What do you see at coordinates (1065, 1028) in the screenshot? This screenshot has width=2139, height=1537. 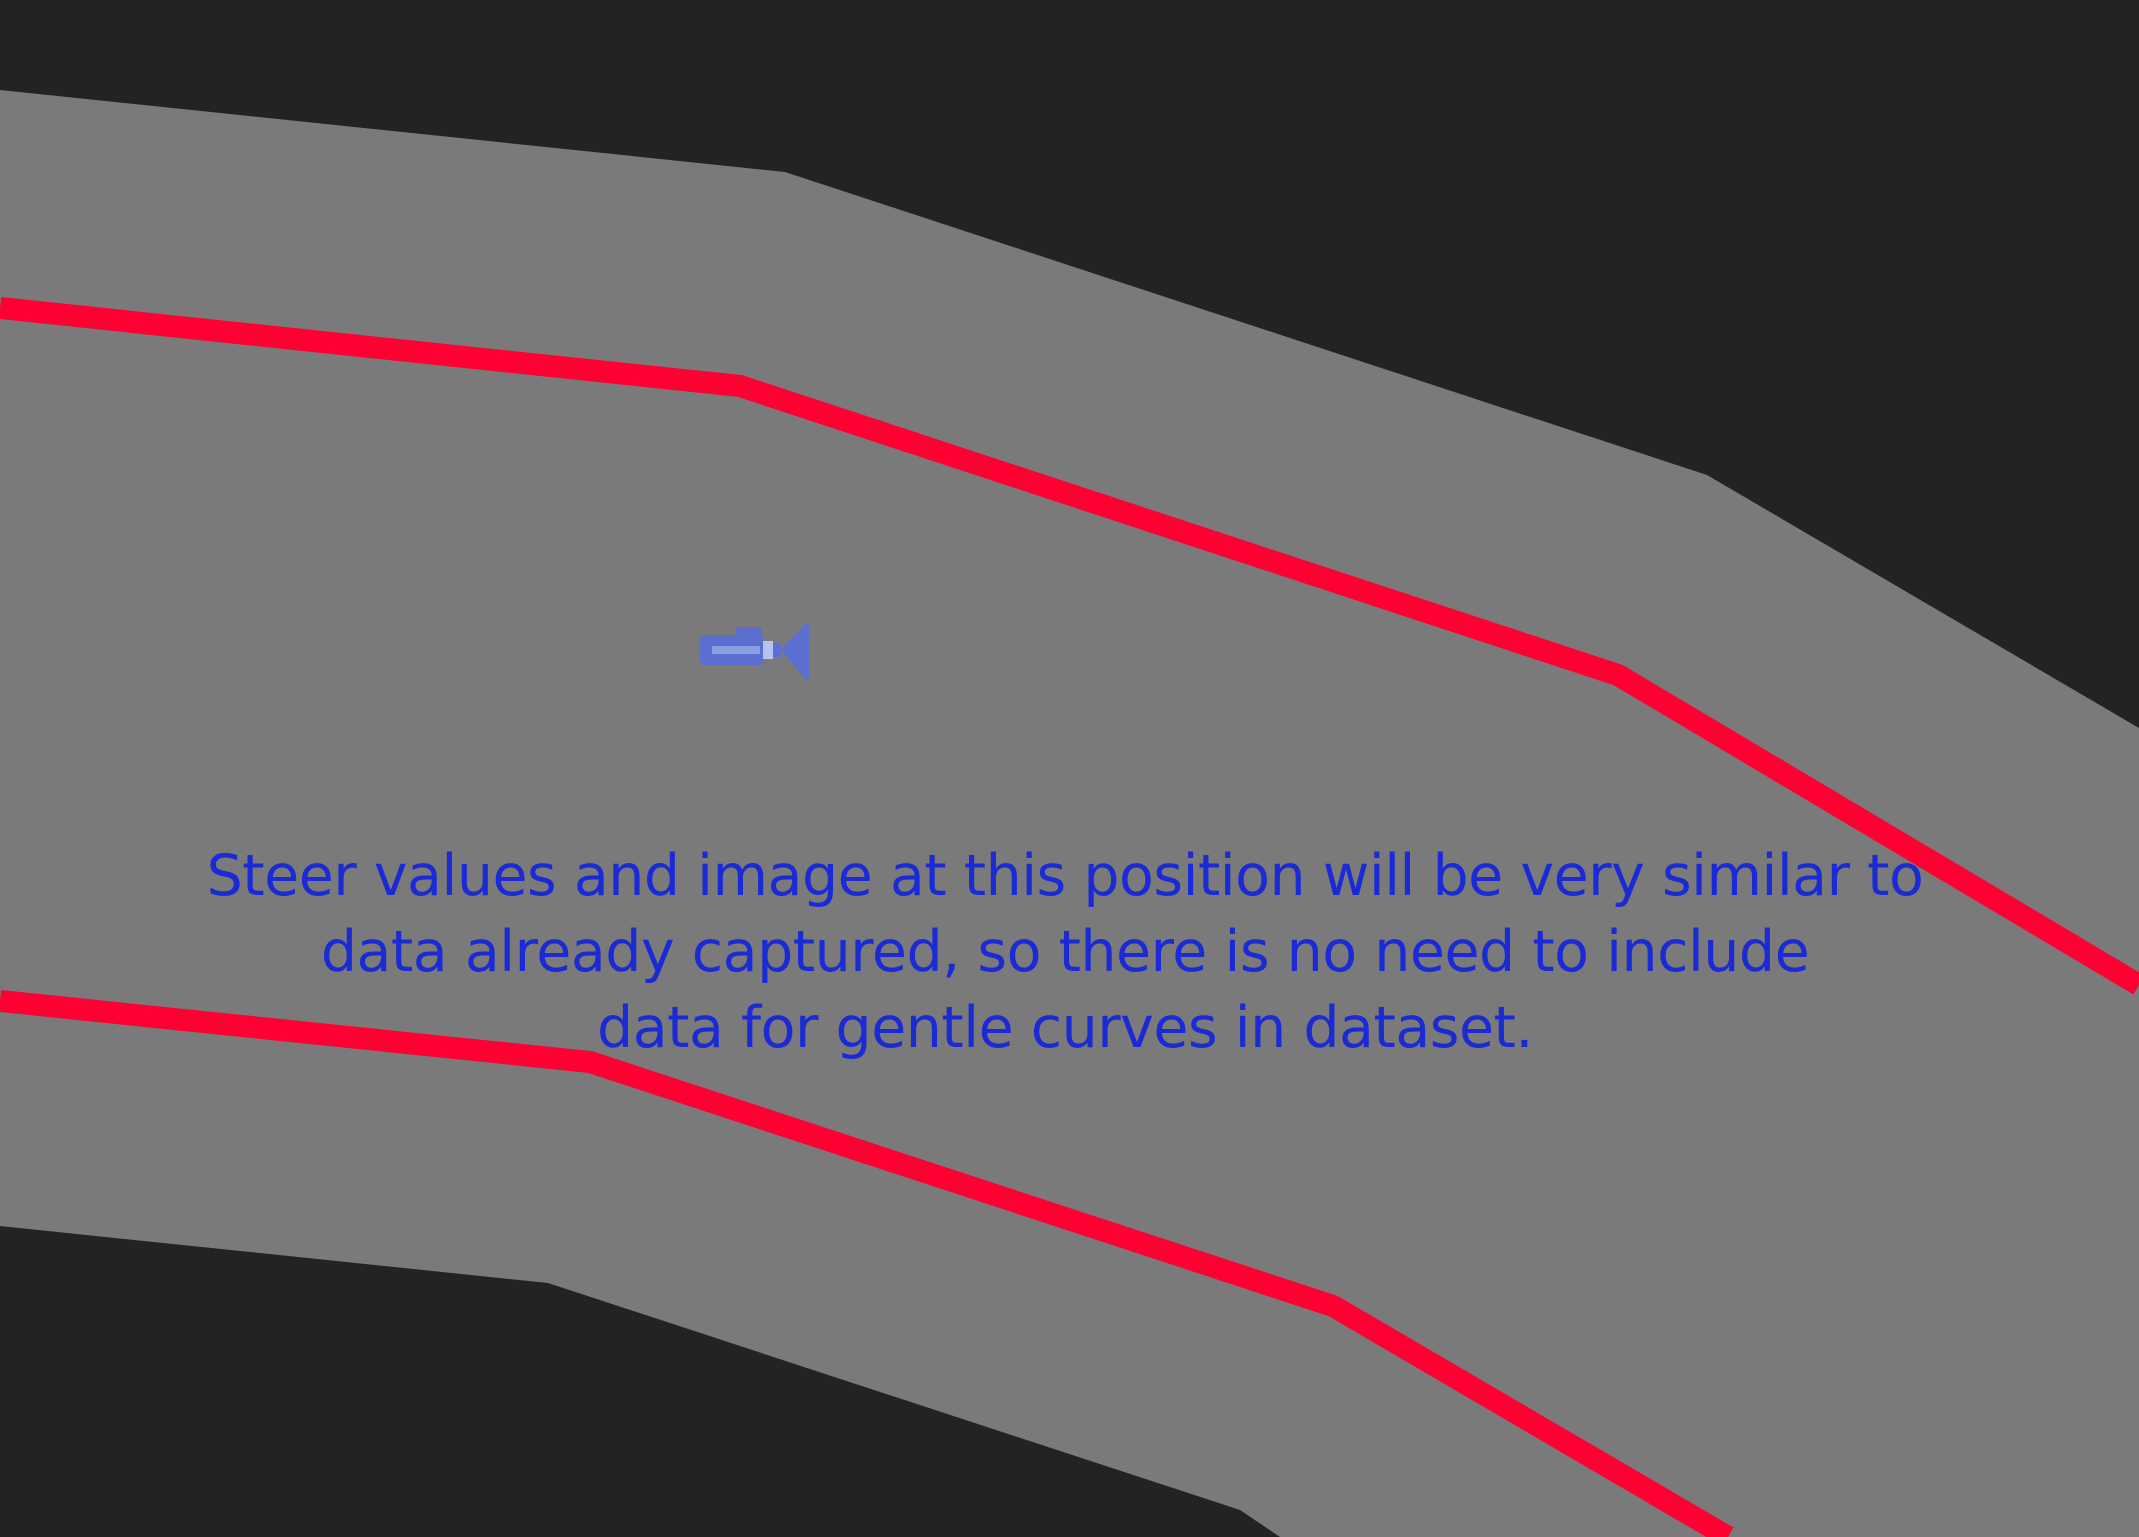 I see `caption-line-3: data for gentle curves in dataset.` at bounding box center [1065, 1028].